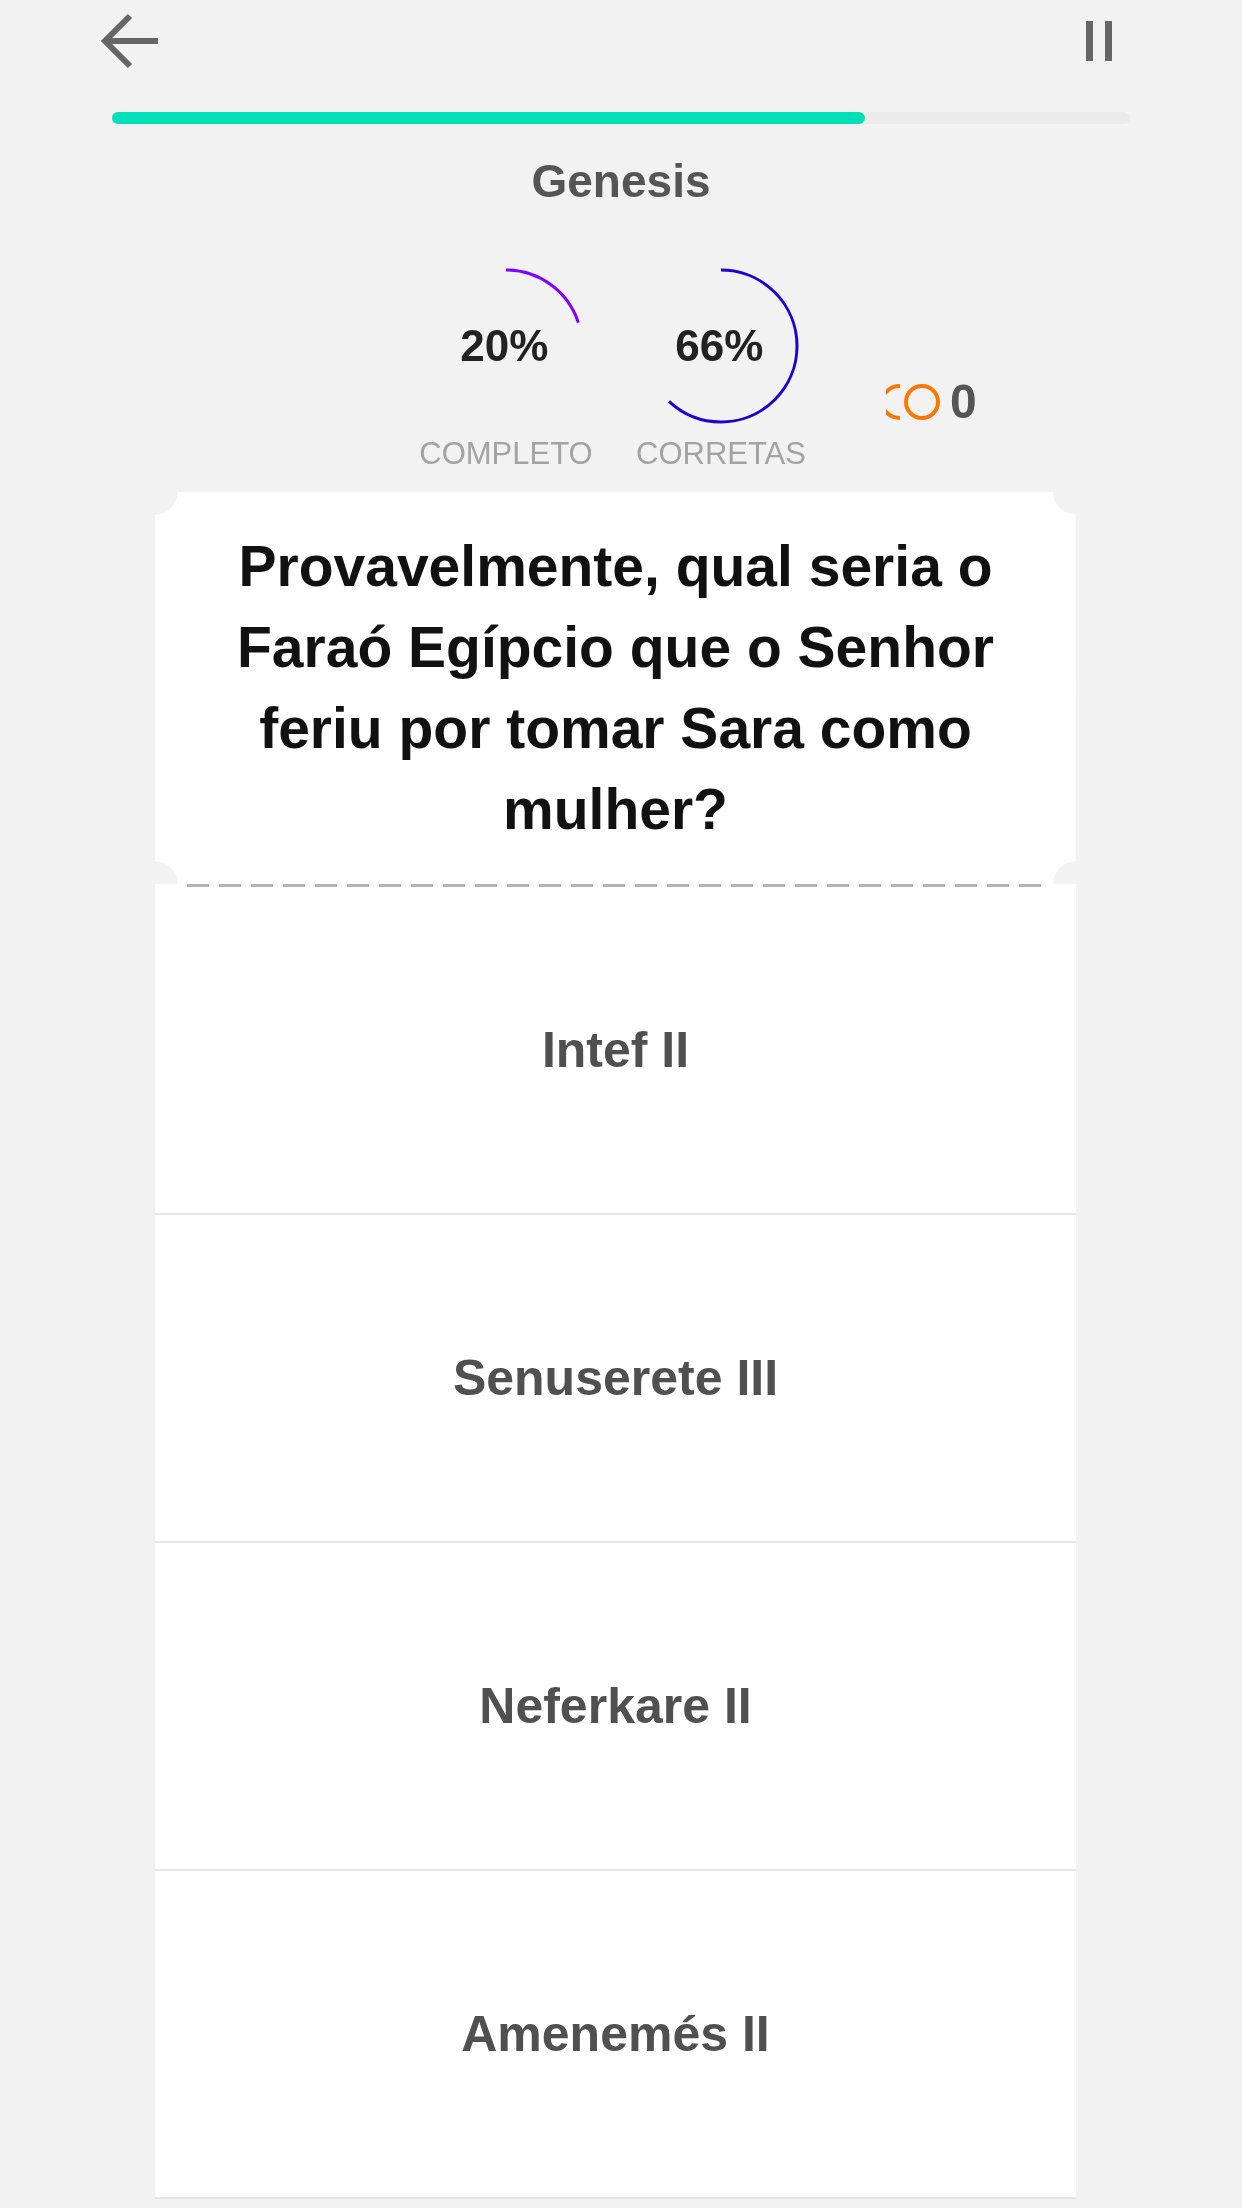  What do you see at coordinates (914, 402) in the screenshot?
I see `coin-icon` at bounding box center [914, 402].